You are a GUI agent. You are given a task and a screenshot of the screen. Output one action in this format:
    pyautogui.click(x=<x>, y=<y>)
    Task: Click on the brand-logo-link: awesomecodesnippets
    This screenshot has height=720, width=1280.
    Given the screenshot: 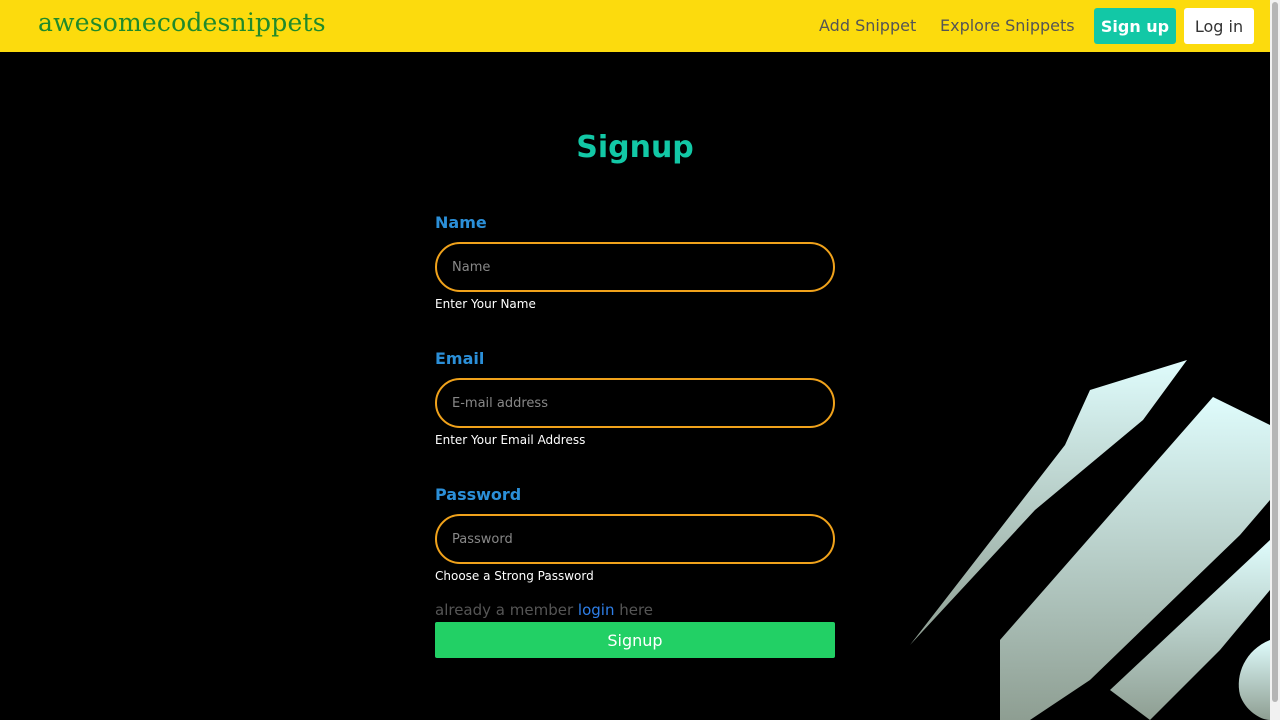 What is the action you would take?
    pyautogui.click(x=182, y=22)
    